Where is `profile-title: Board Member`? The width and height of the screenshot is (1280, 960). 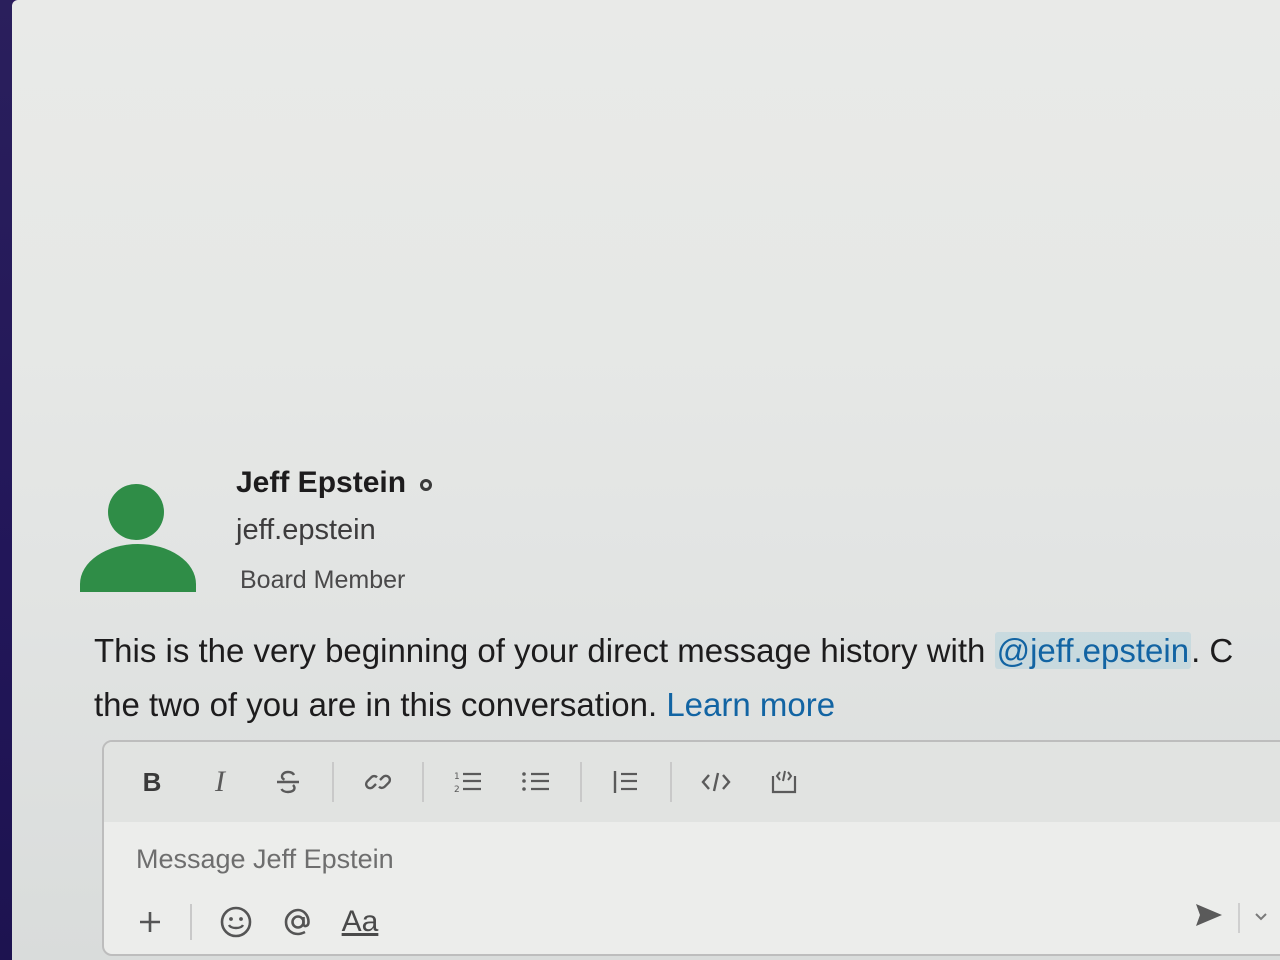 profile-title: Board Member is located at coordinates (323, 580).